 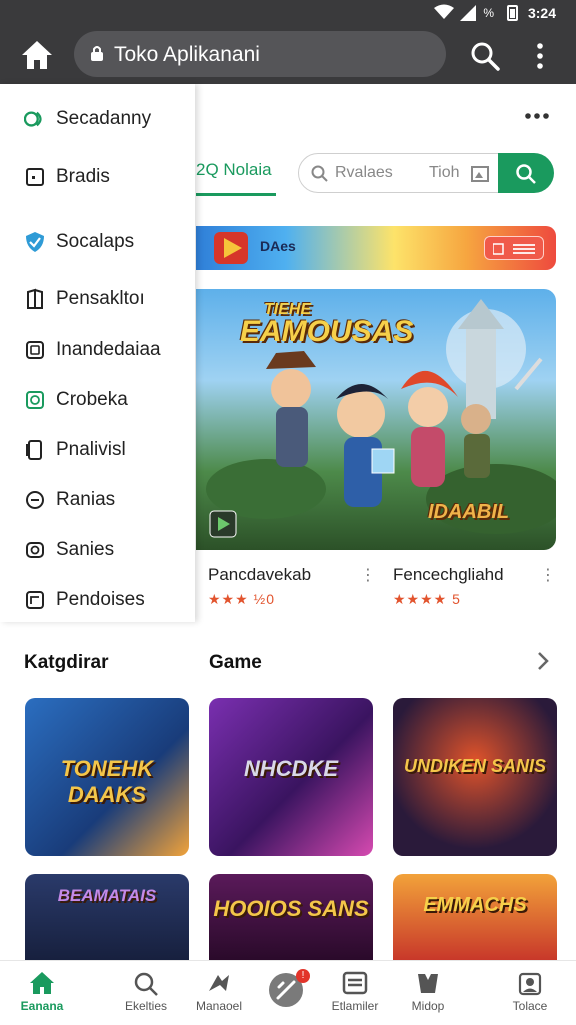 I want to click on game-card-title: HOOIOS SANS, so click(x=291, y=908).